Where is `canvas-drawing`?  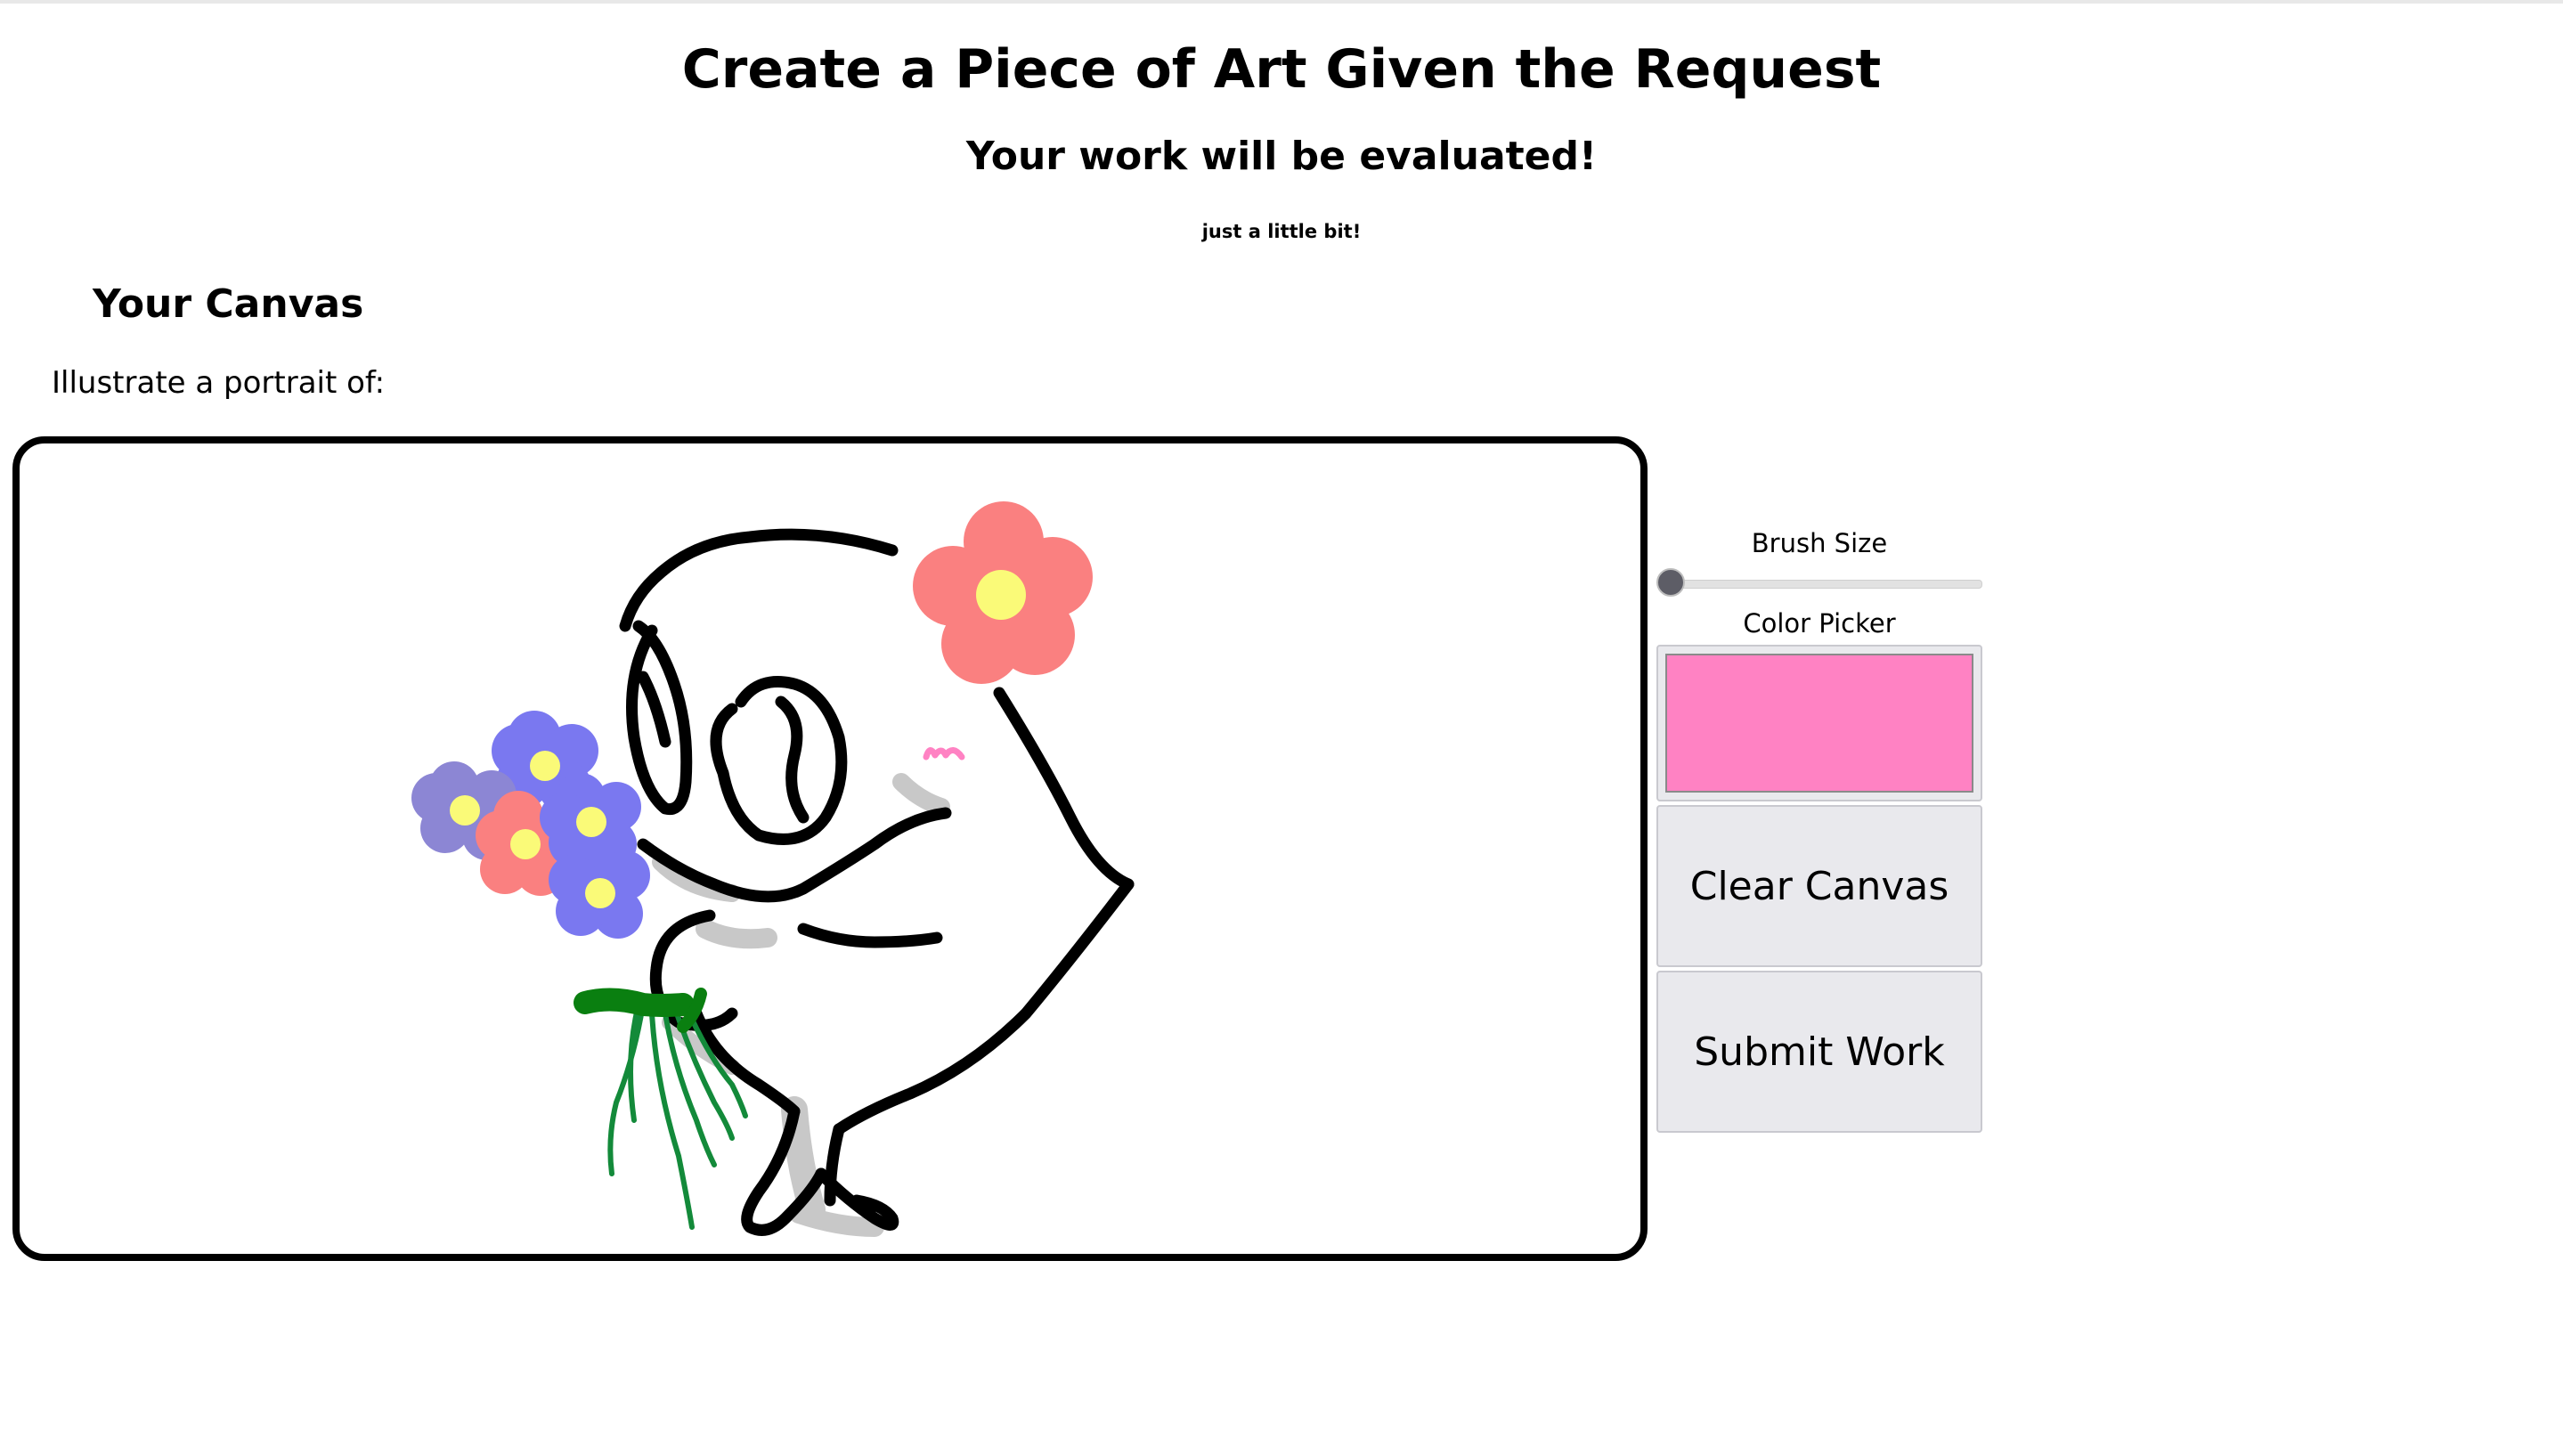
canvas-drawing is located at coordinates (773, 869).